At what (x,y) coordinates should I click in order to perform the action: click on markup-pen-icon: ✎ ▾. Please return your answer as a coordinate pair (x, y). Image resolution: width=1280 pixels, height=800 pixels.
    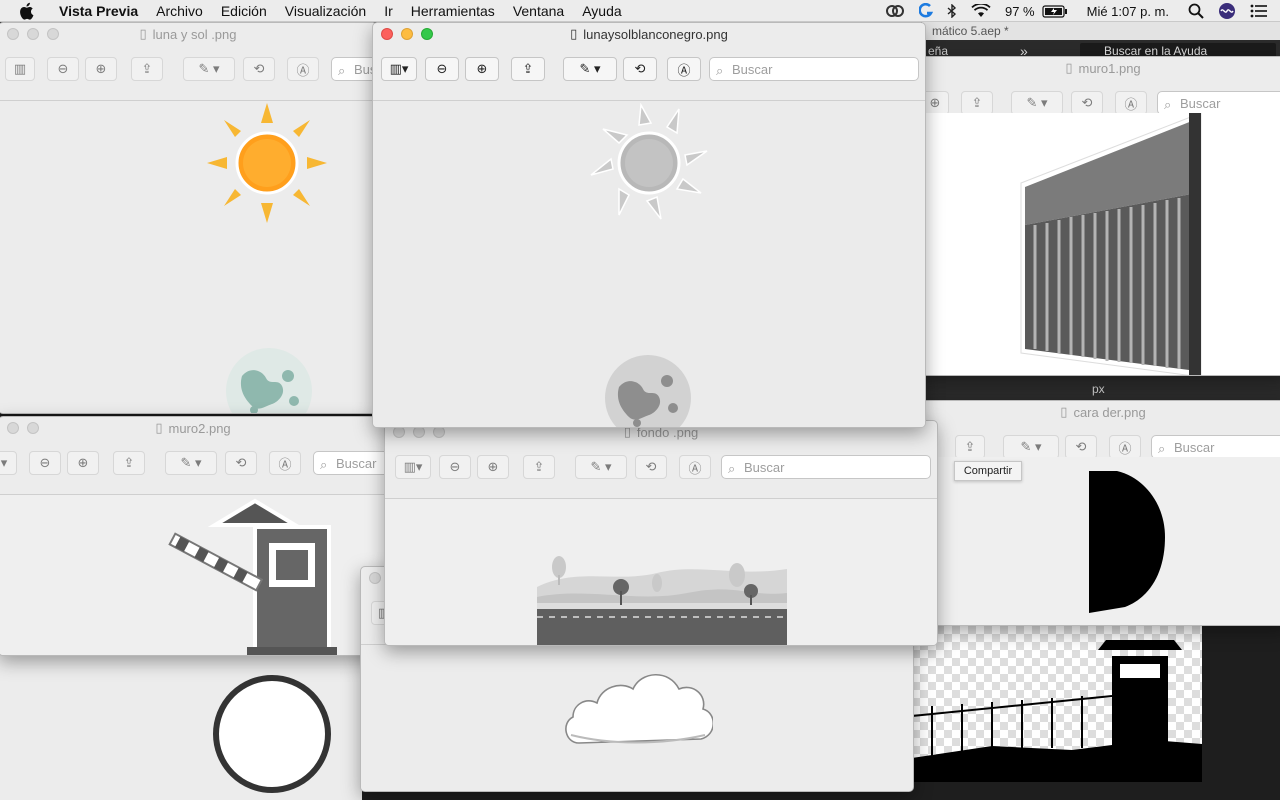
    Looking at the image, I should click on (1031, 446).